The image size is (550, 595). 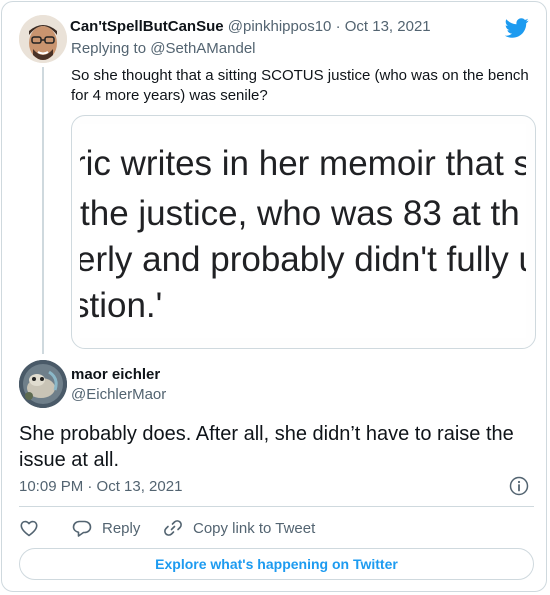 What do you see at coordinates (121, 528) in the screenshot?
I see `reply-label: Reply` at bounding box center [121, 528].